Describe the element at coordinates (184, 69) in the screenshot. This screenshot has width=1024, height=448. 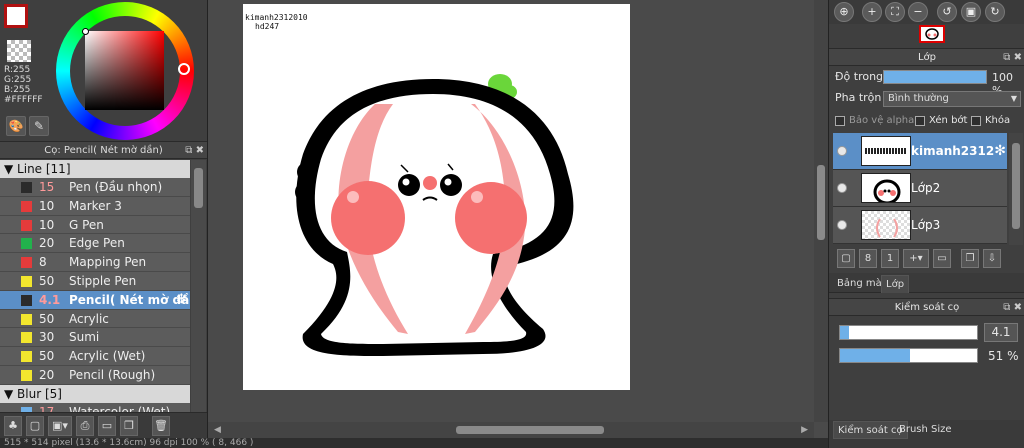
I see `hue-marker` at that location.